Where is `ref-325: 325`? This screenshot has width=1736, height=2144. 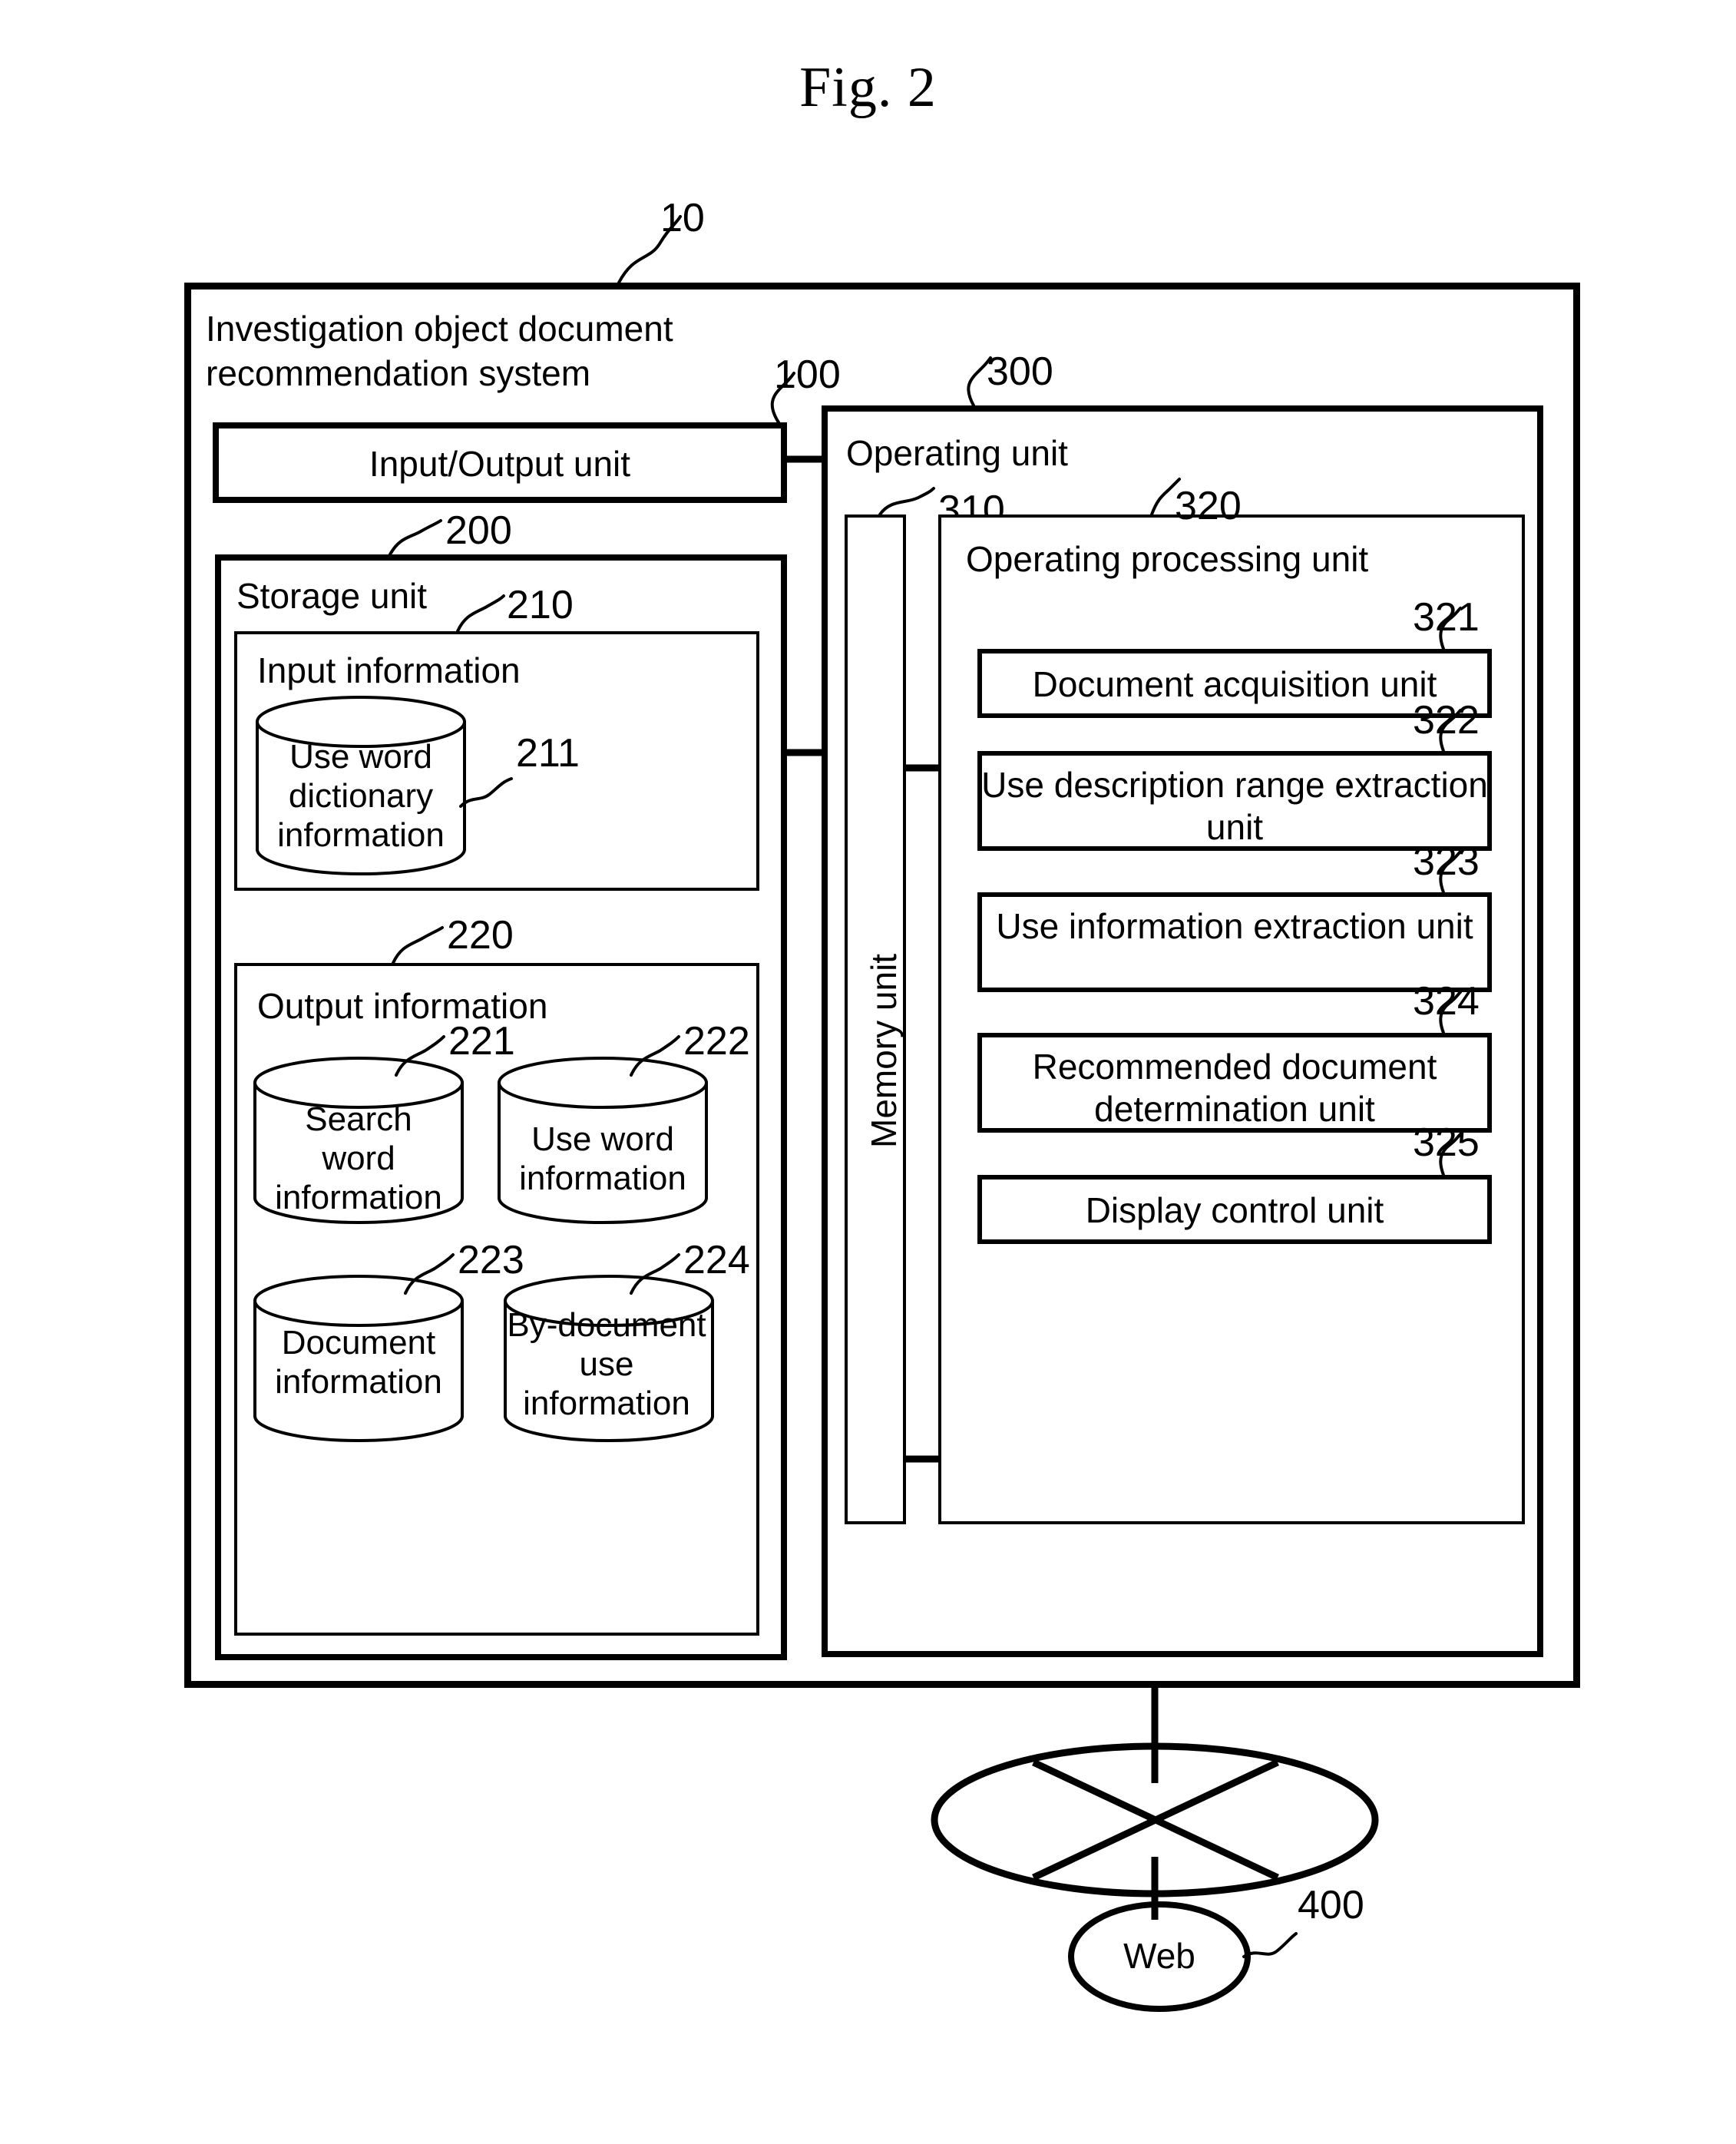 ref-325: 325 is located at coordinates (1446, 1143).